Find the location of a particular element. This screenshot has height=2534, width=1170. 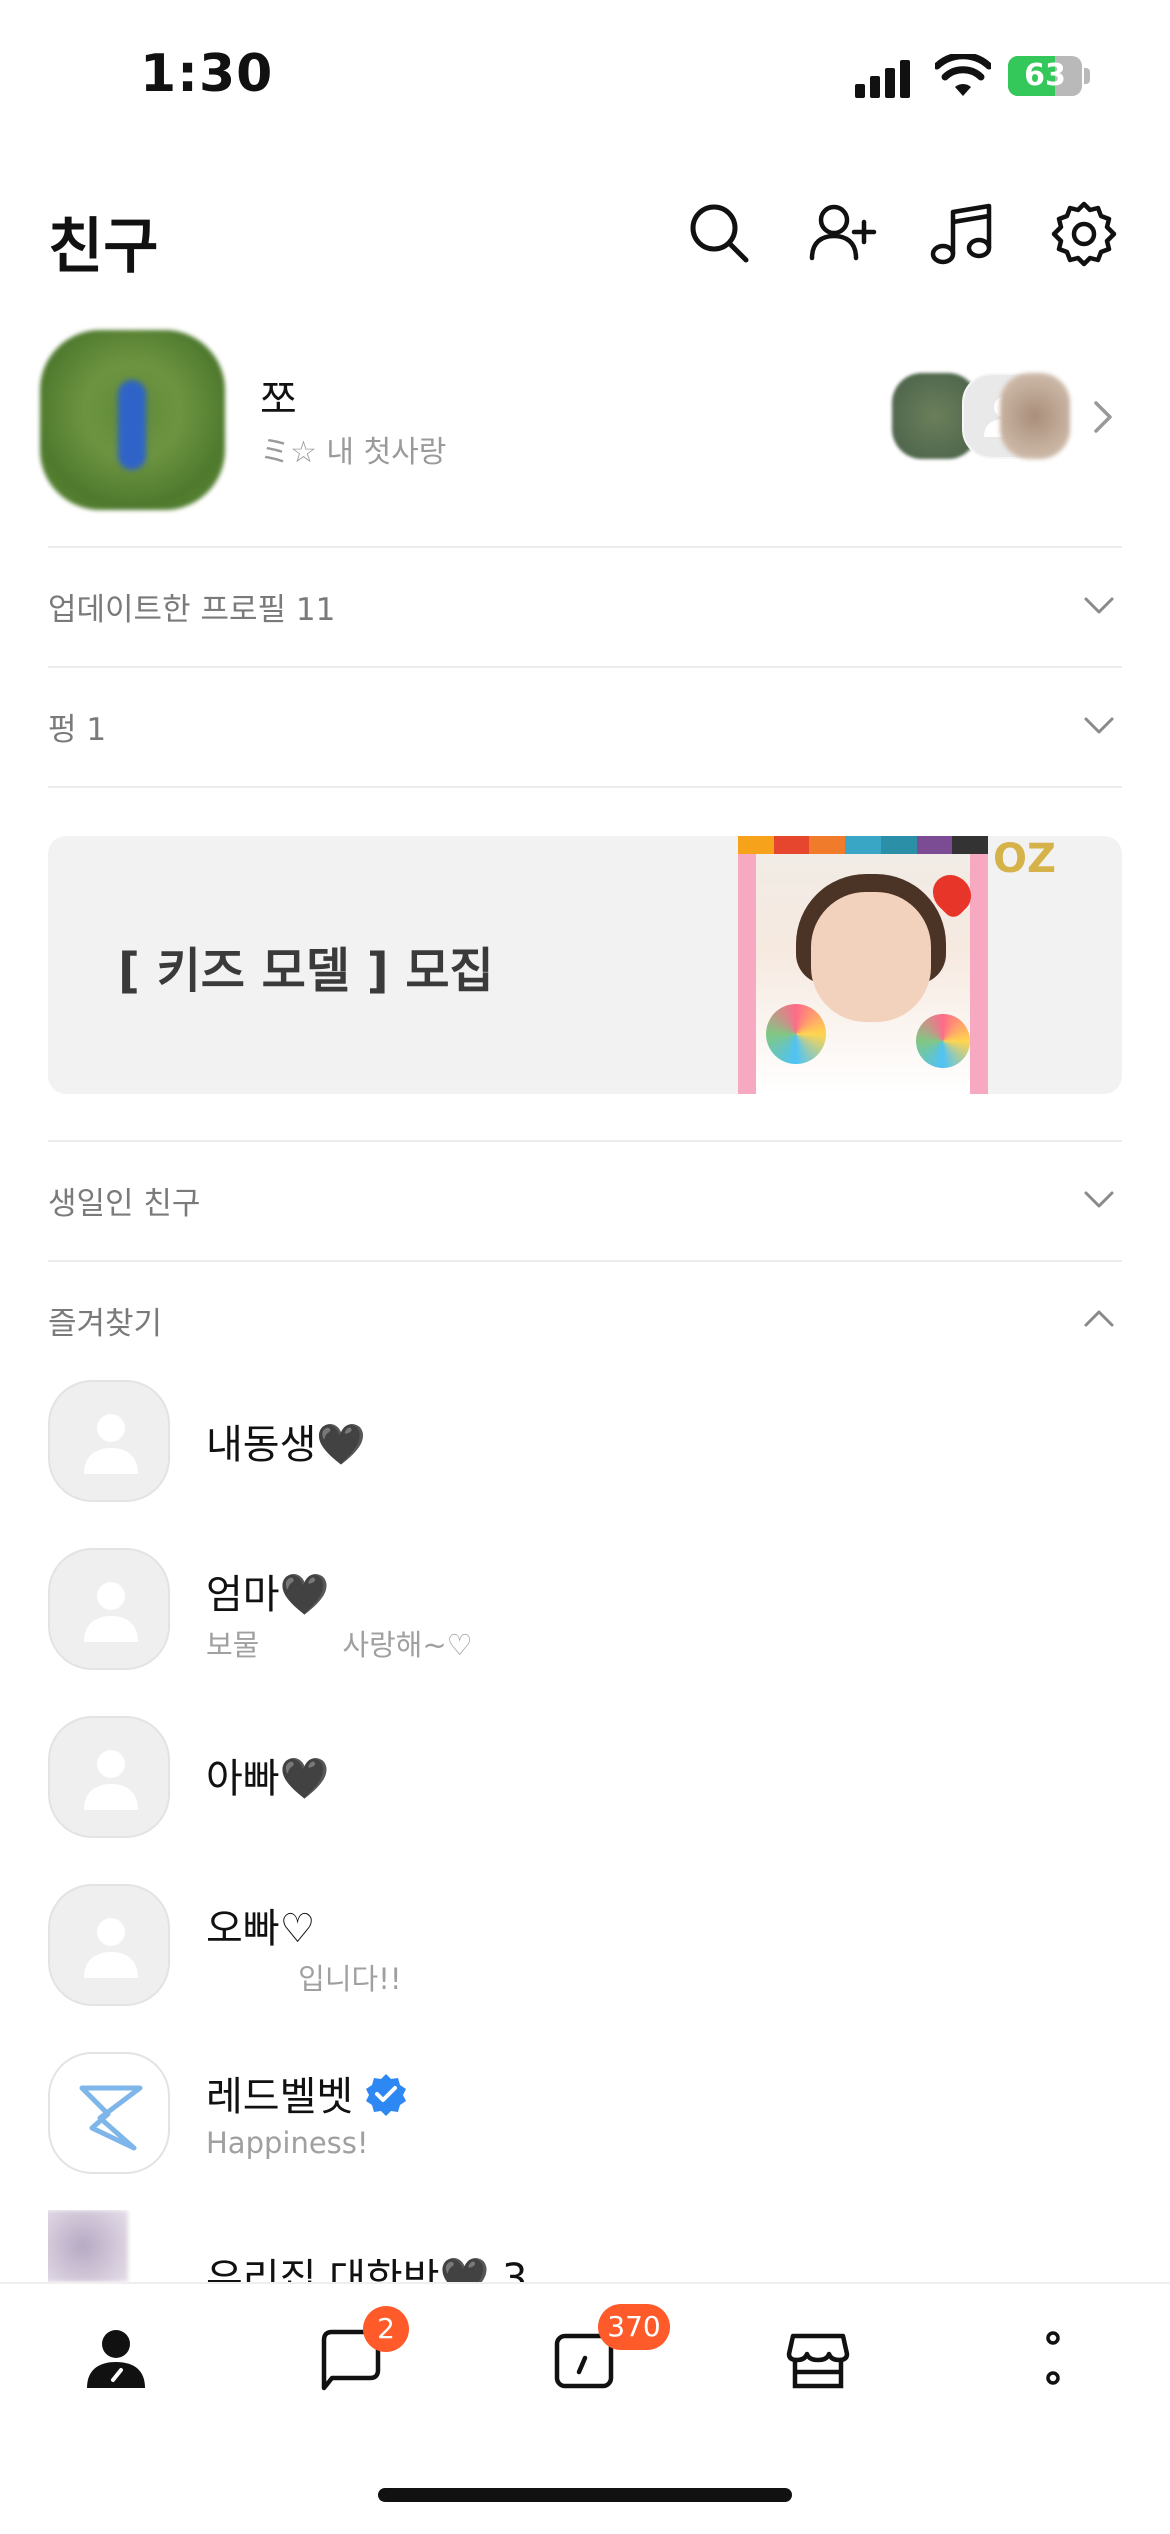

friend-name: 레드벨벳 is located at coordinates (280, 2097).